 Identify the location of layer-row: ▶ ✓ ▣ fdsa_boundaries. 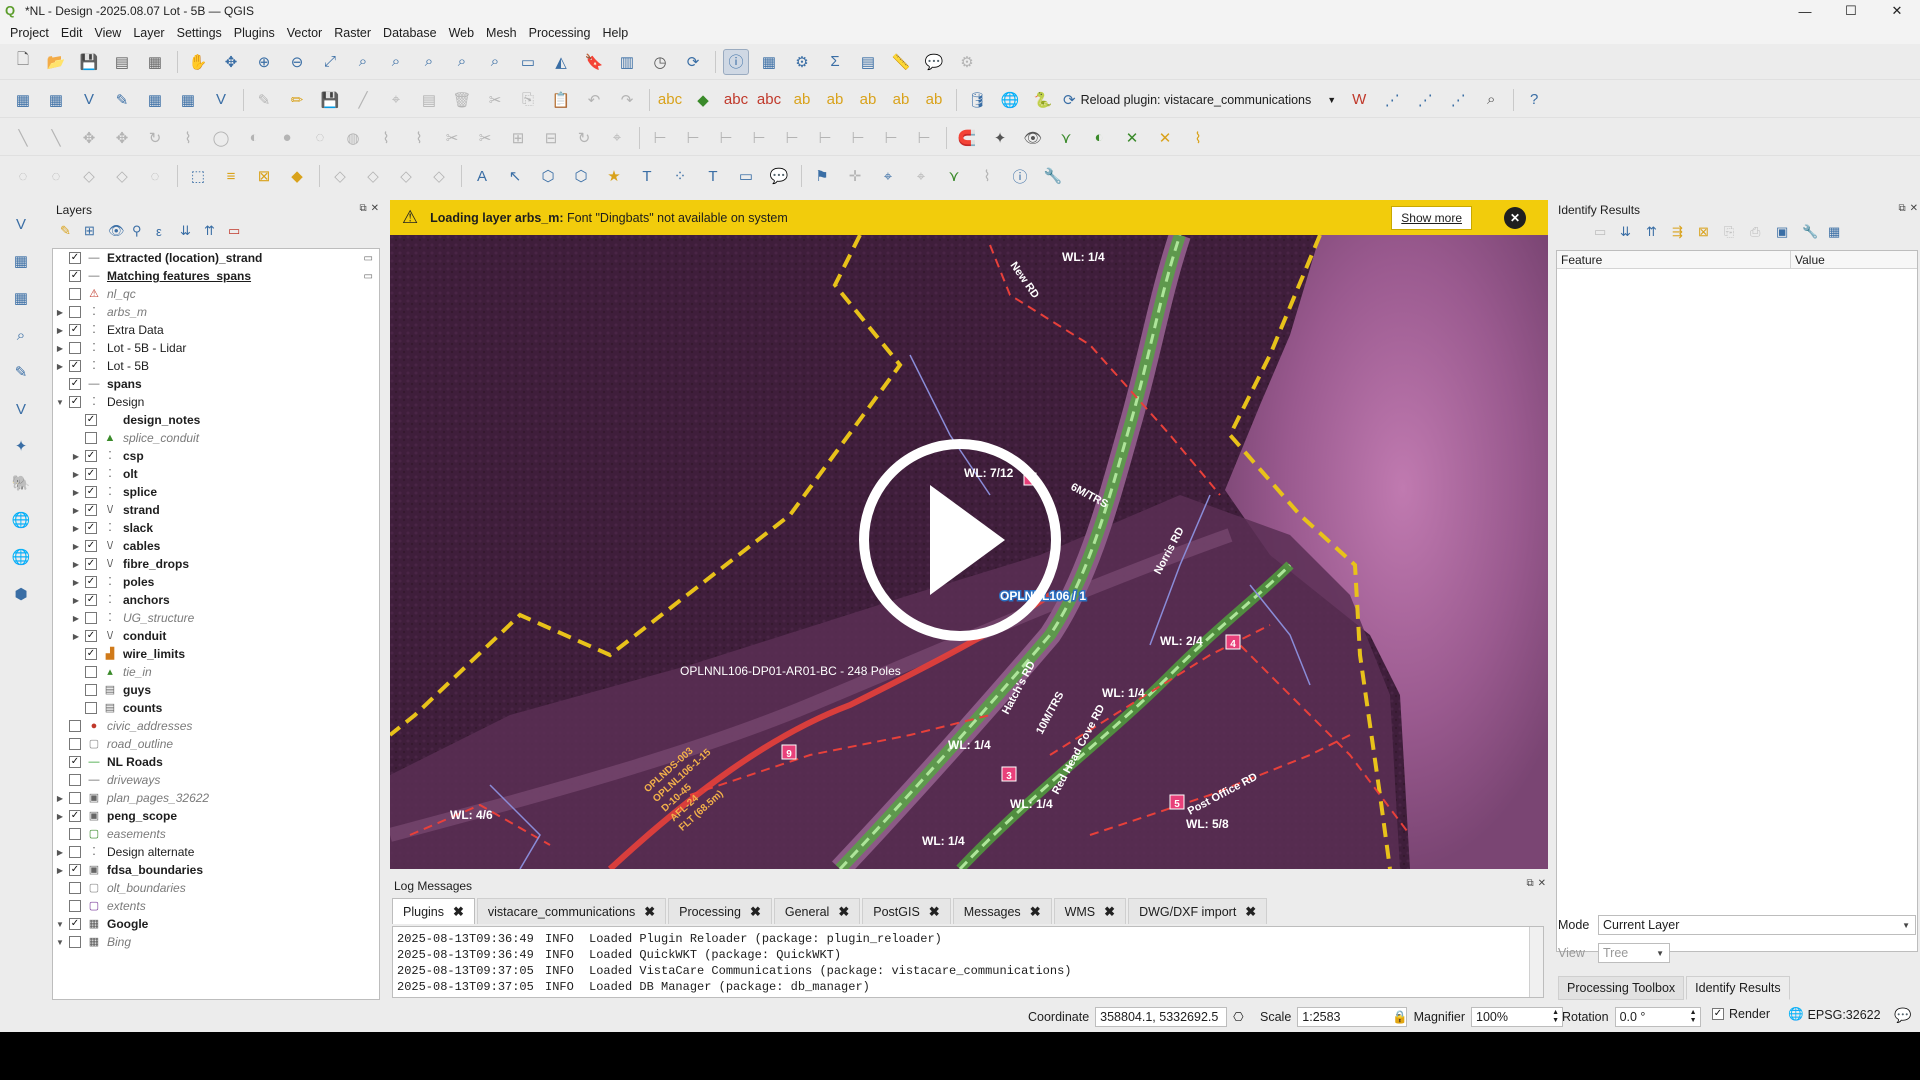
(216, 870).